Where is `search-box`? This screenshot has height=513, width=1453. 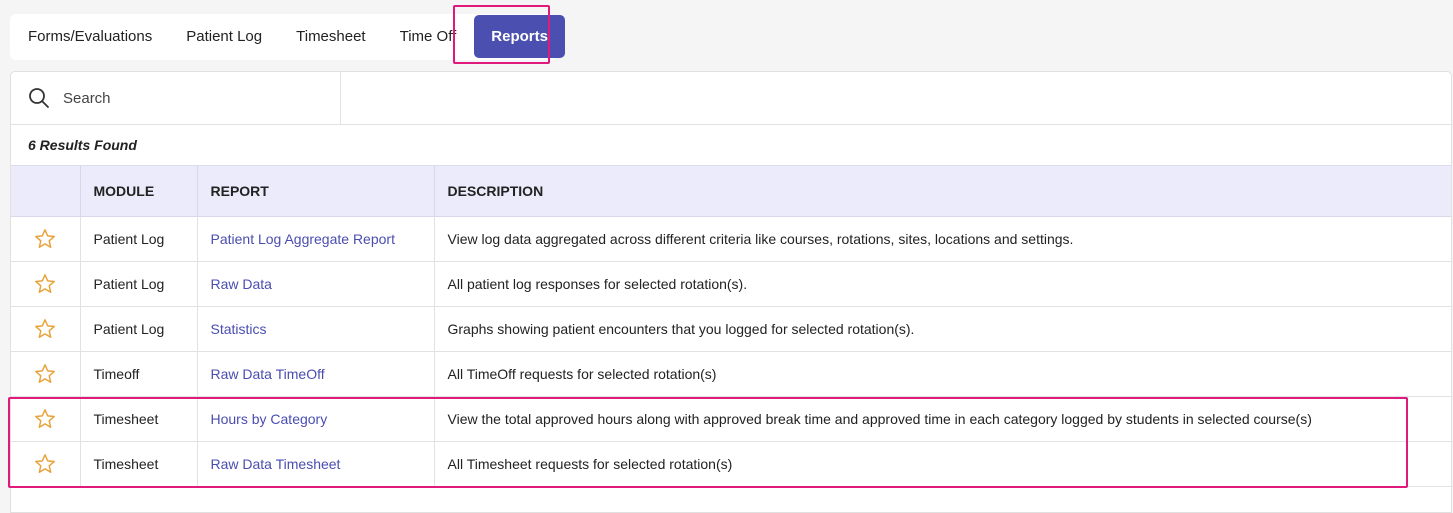
search-box is located at coordinates (176, 98).